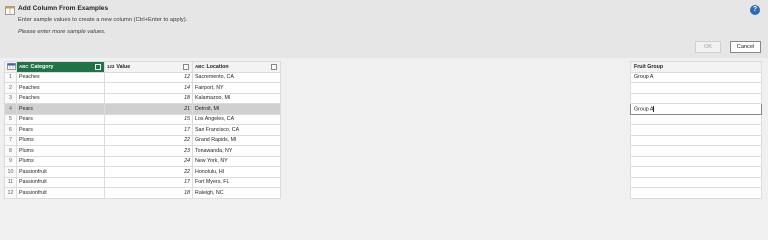 The height and width of the screenshot is (240, 768). I want to click on cell-value: 12, so click(148, 77).